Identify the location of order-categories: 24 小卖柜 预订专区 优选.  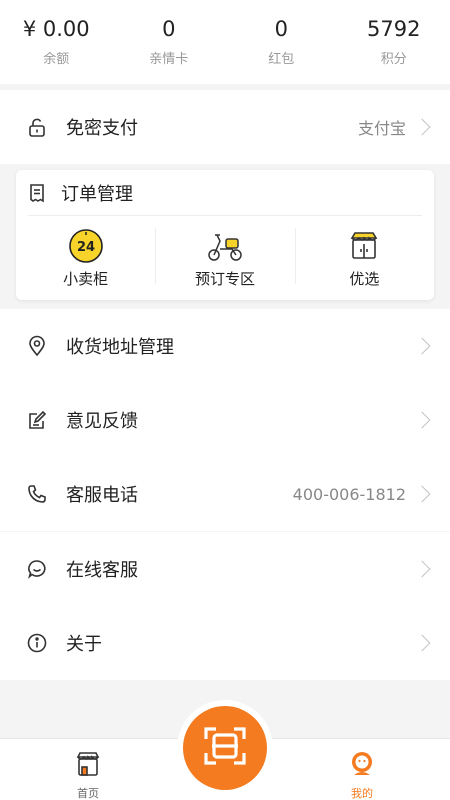
(225, 258).